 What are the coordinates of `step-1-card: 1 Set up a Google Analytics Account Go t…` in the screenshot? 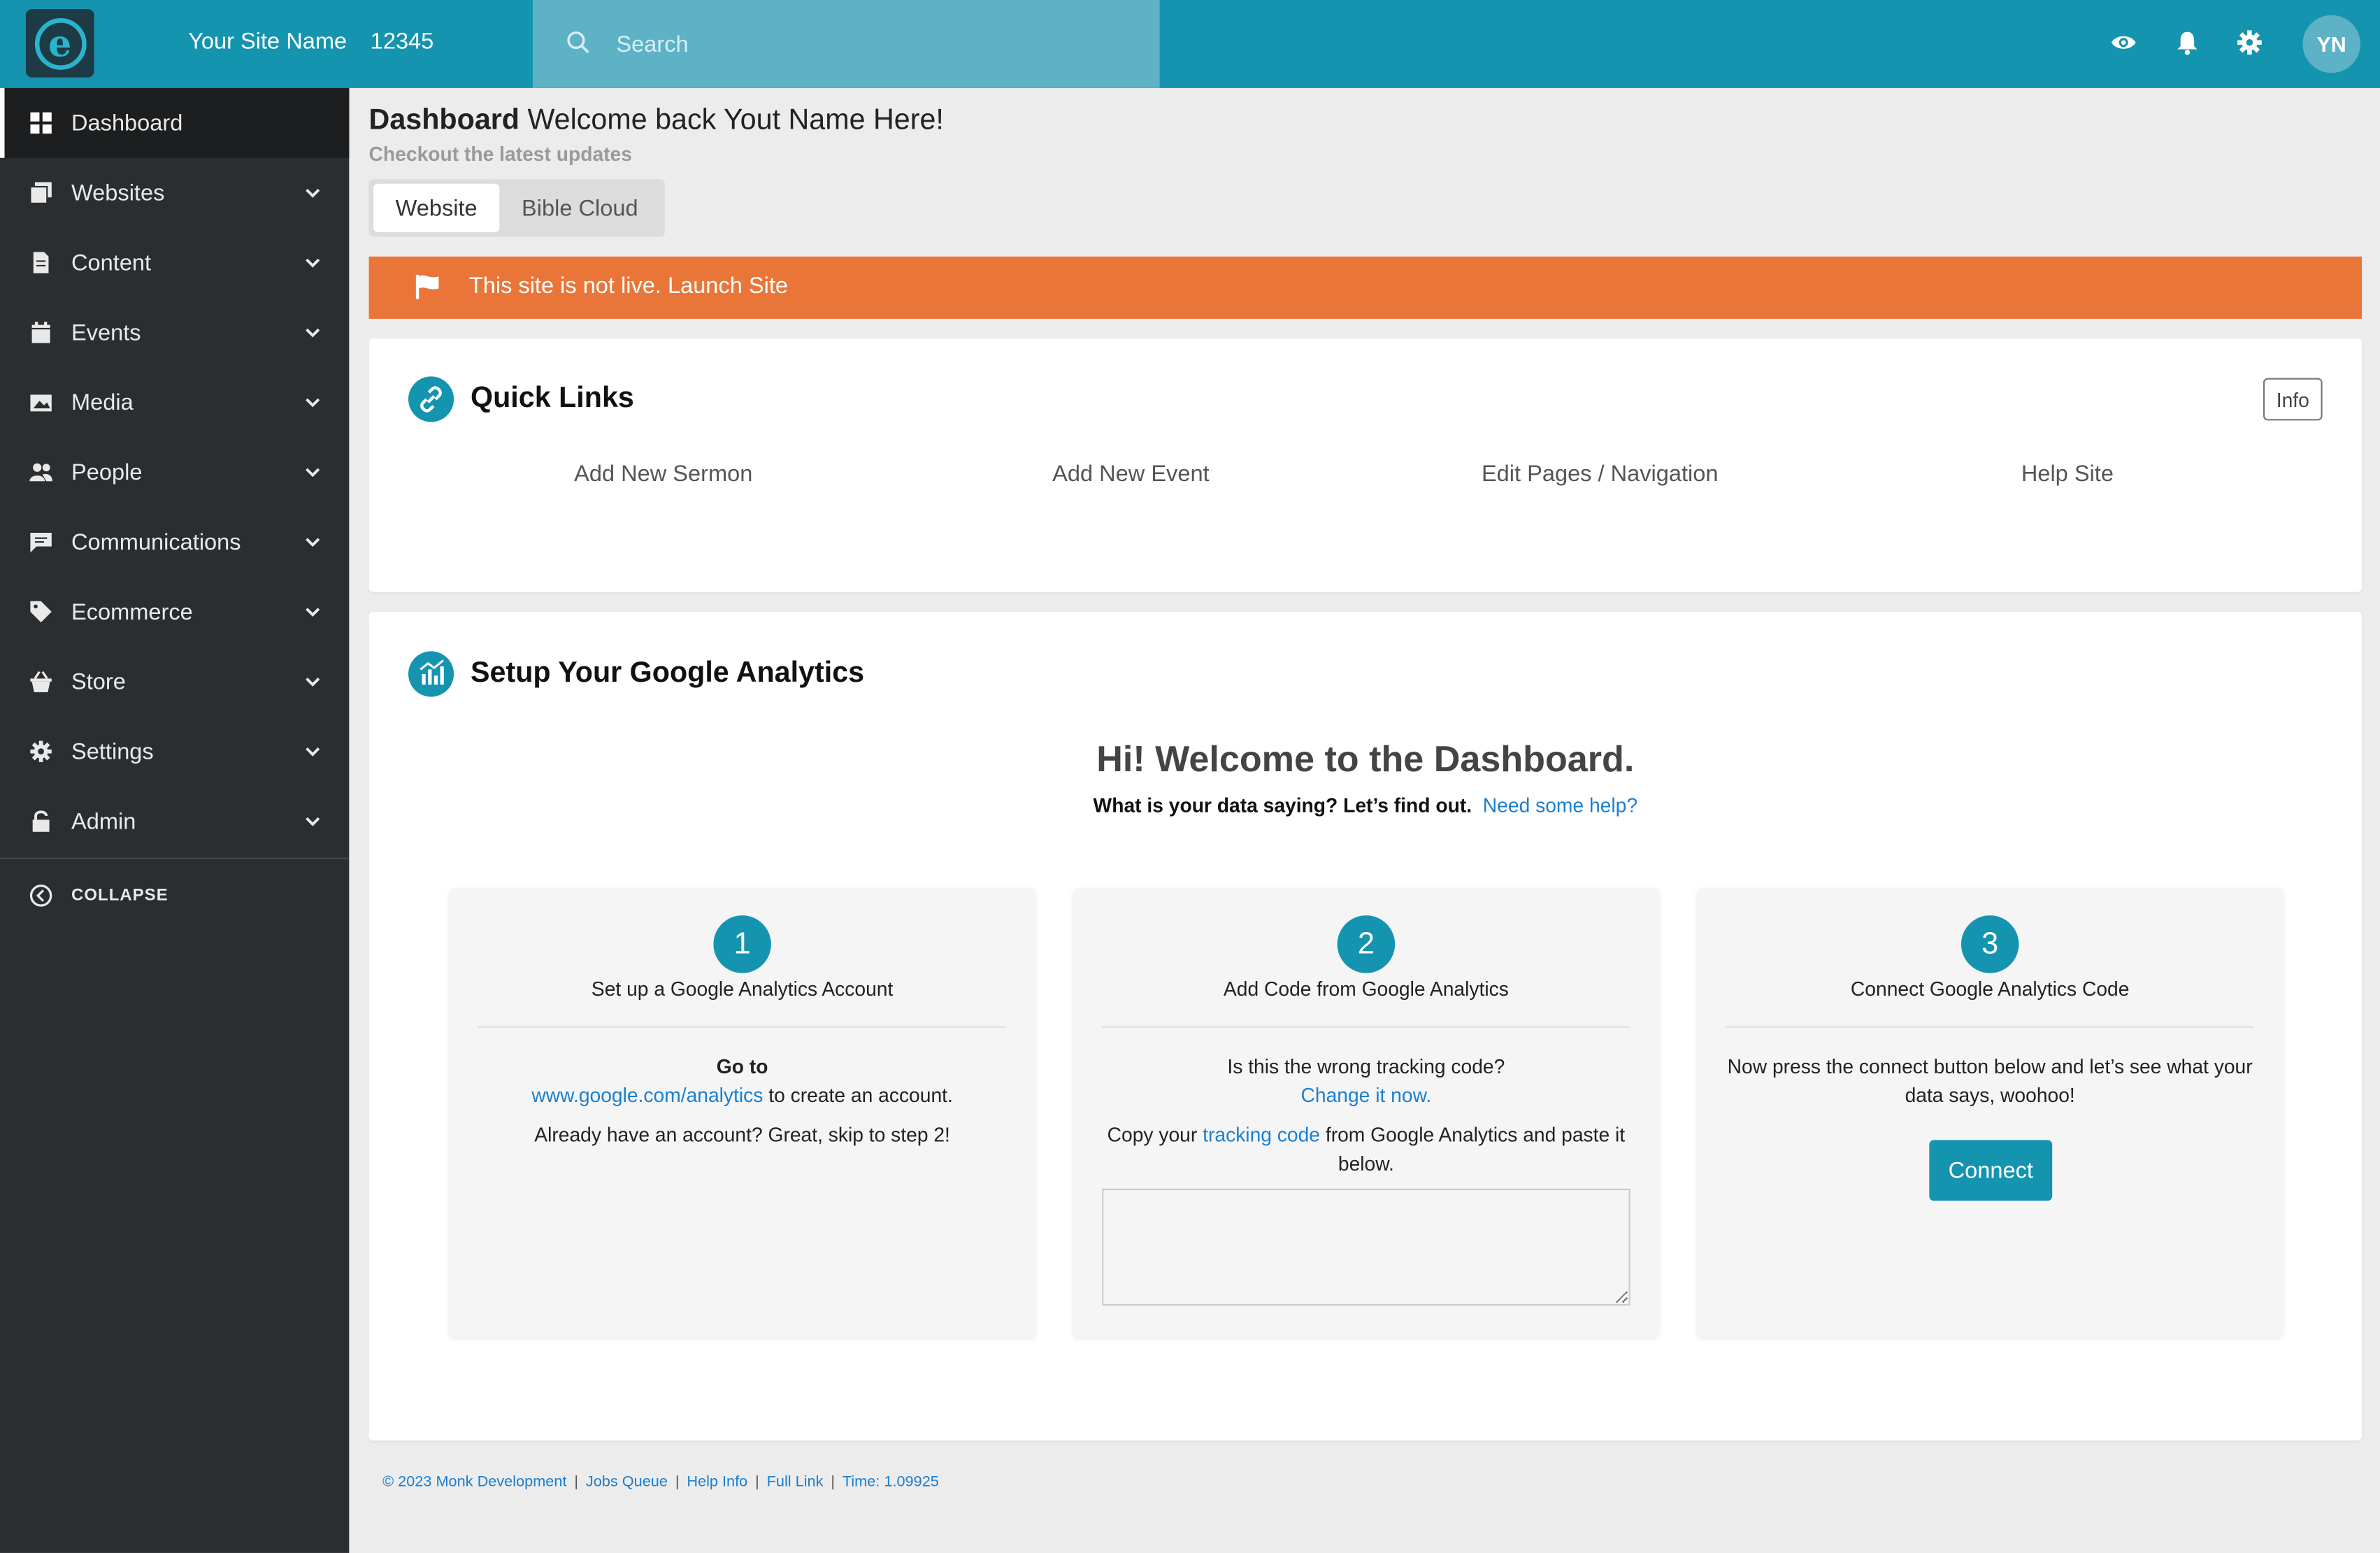 It's located at (742, 1113).